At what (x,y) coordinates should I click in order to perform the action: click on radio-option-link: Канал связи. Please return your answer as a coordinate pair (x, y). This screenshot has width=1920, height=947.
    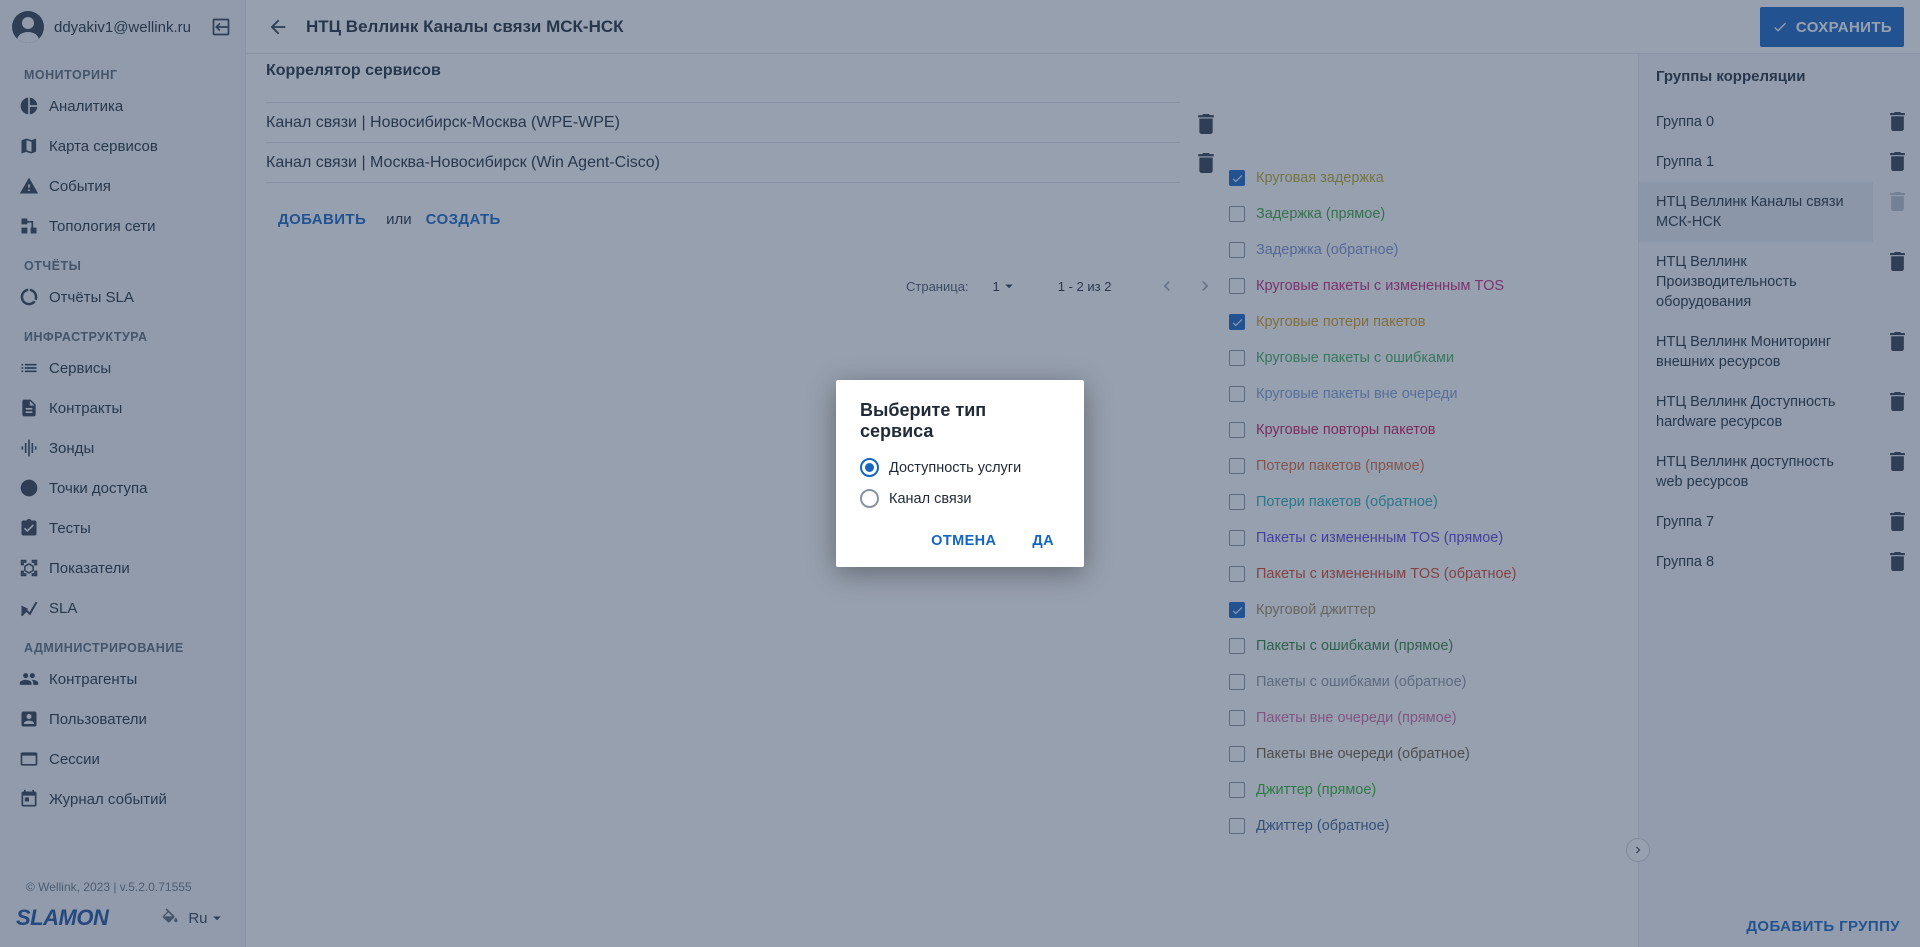
    Looking at the image, I should click on (960, 498).